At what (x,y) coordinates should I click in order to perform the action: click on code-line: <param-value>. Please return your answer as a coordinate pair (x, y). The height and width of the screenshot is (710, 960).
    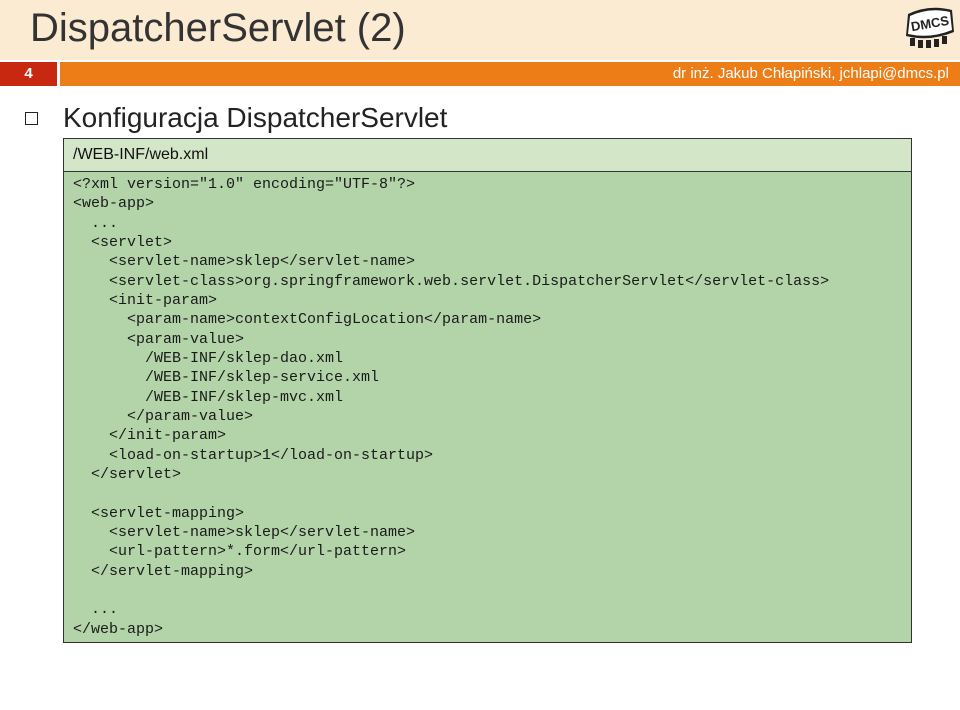
    Looking at the image, I should click on (159, 339).